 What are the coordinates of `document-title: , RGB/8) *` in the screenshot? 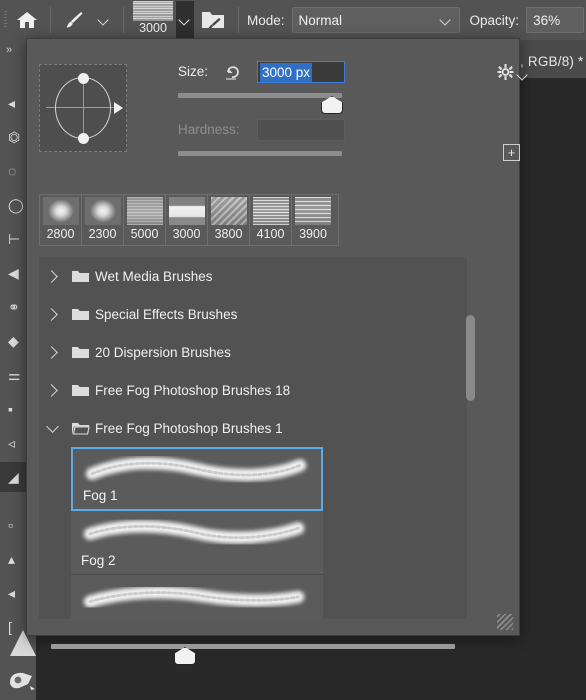 It's located at (552, 61).